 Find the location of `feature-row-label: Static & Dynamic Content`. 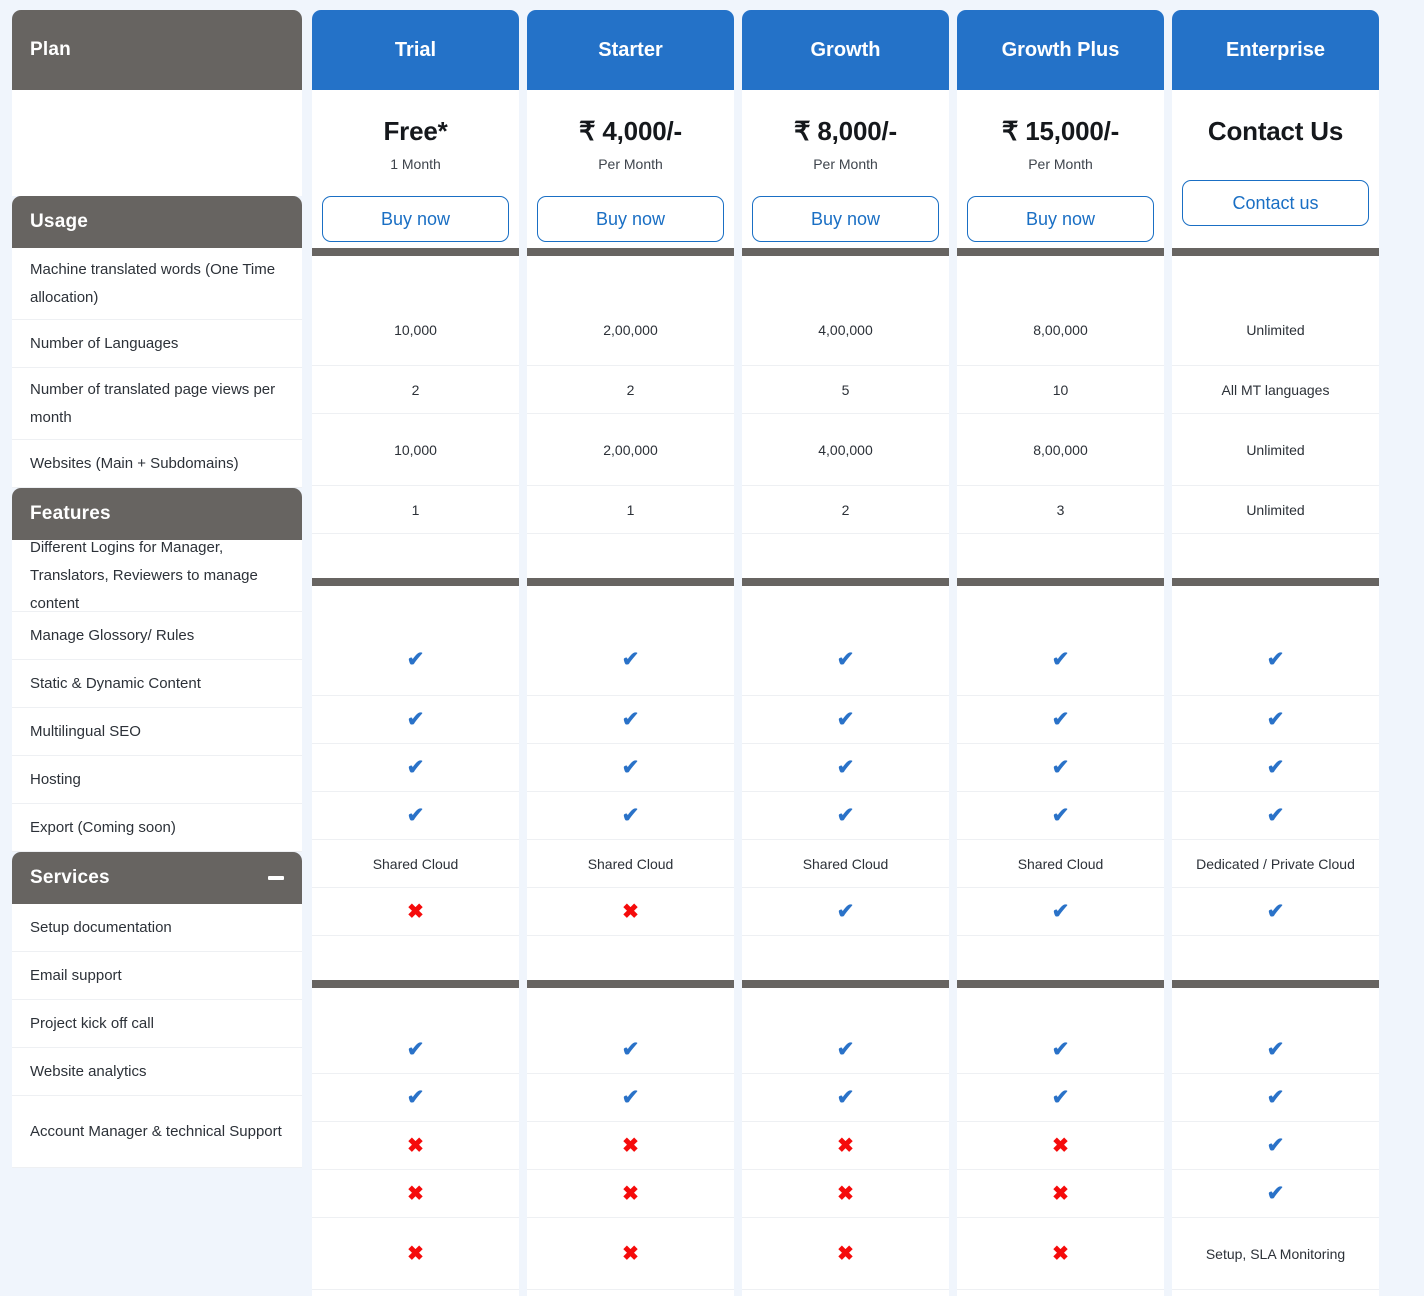

feature-row-label: Static & Dynamic Content is located at coordinates (157, 684).